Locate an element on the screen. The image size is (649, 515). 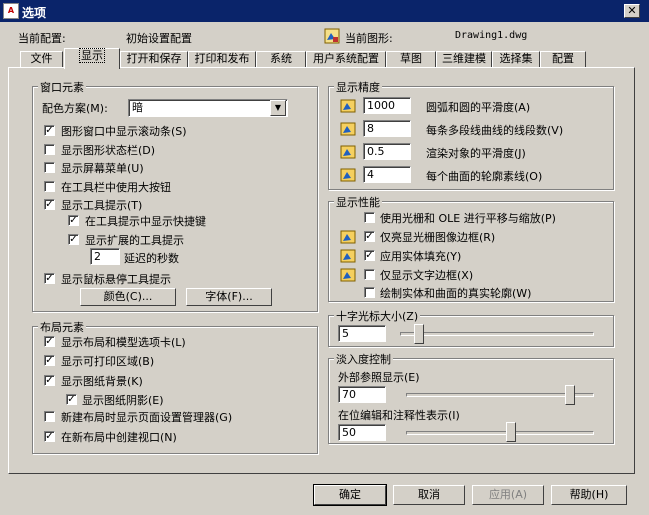
show-status-bar-checkbox is located at coordinates (49, 149).